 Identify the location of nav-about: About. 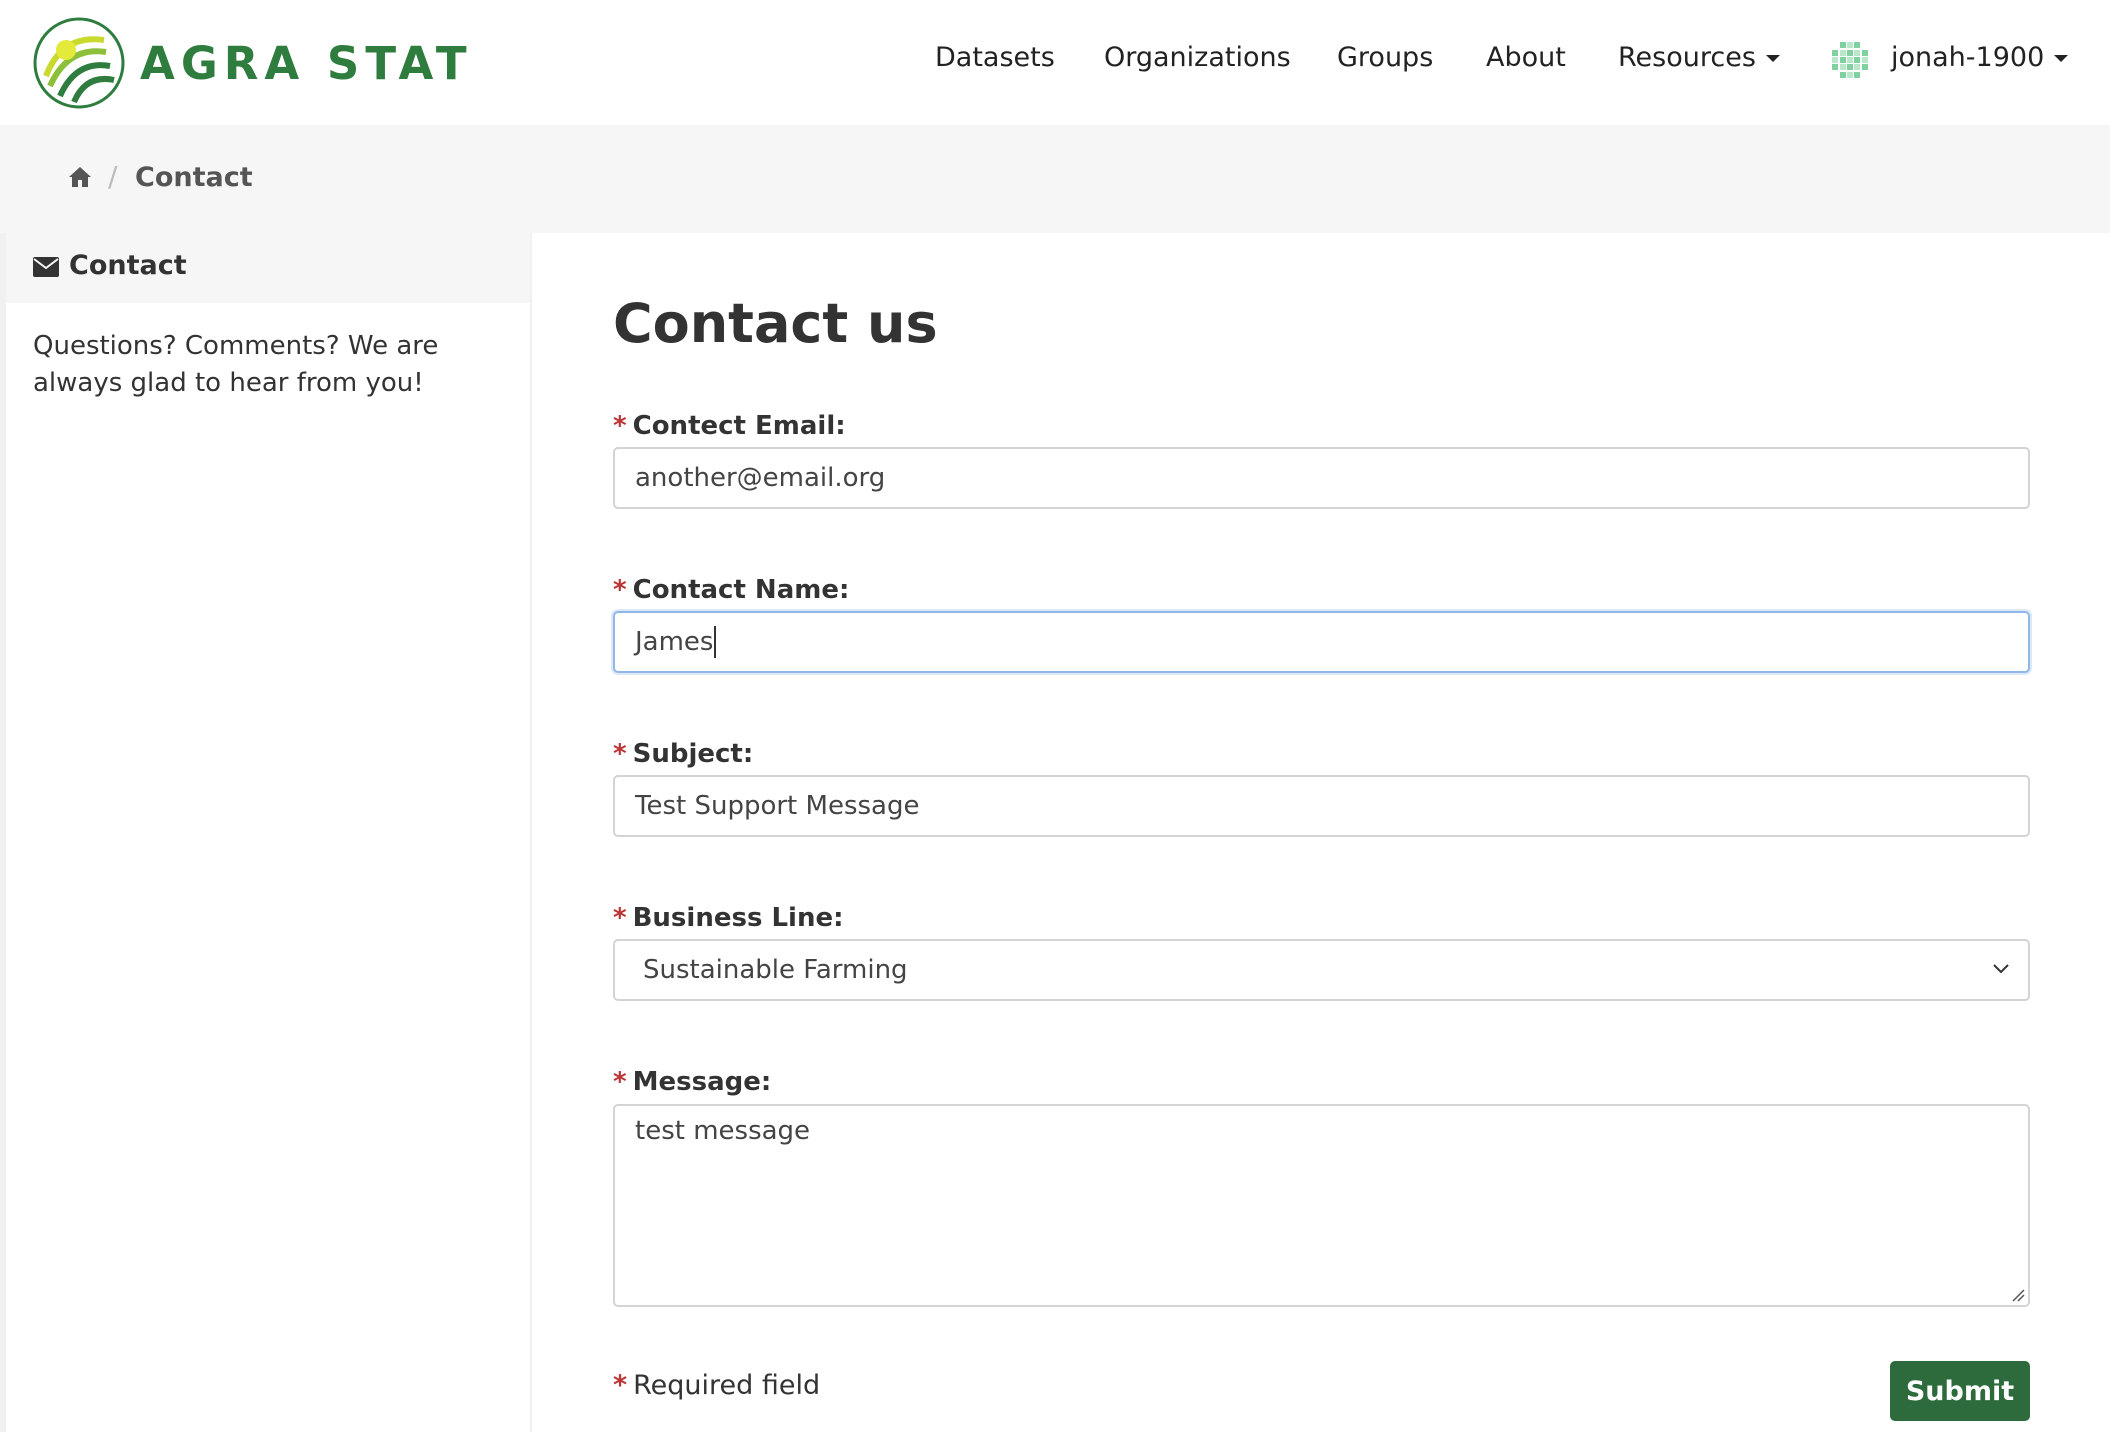
(1526, 57).